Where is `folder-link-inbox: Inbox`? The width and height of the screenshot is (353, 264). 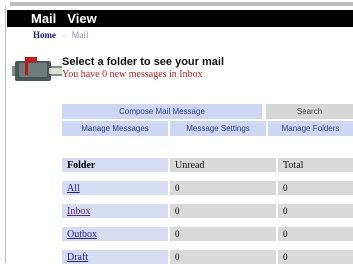
folder-link-inbox: Inbox is located at coordinates (115, 211).